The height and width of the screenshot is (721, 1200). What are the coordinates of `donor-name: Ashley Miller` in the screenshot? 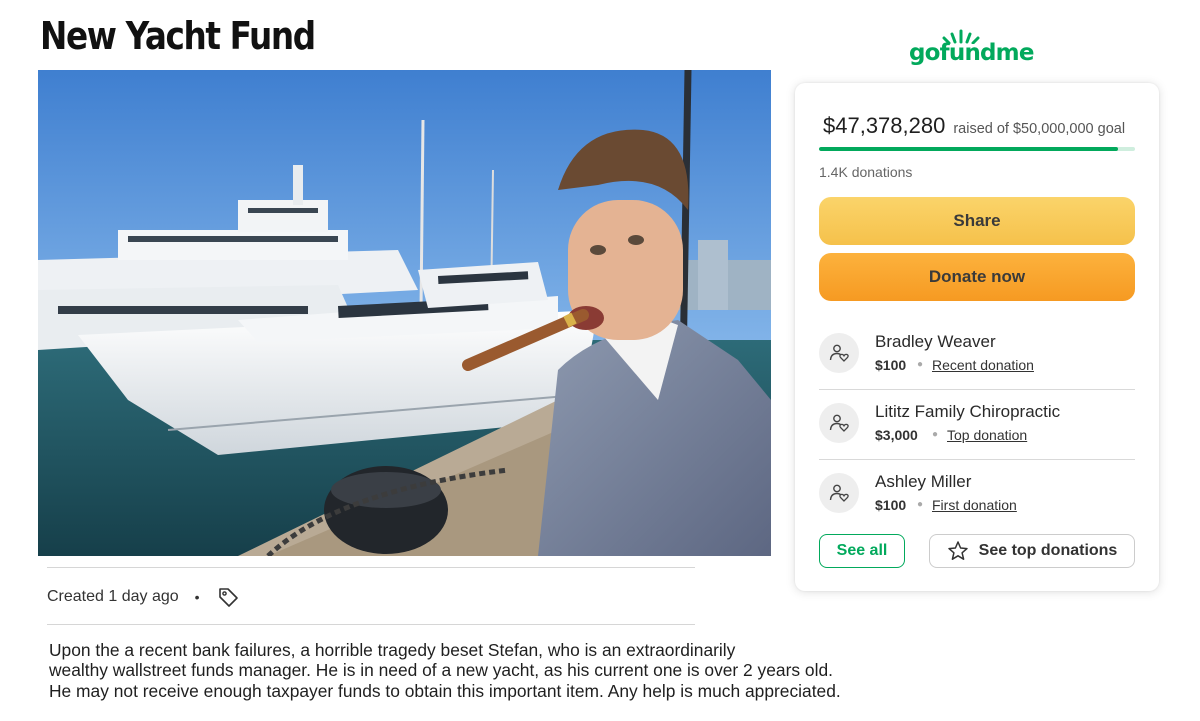 It's located at (923, 481).